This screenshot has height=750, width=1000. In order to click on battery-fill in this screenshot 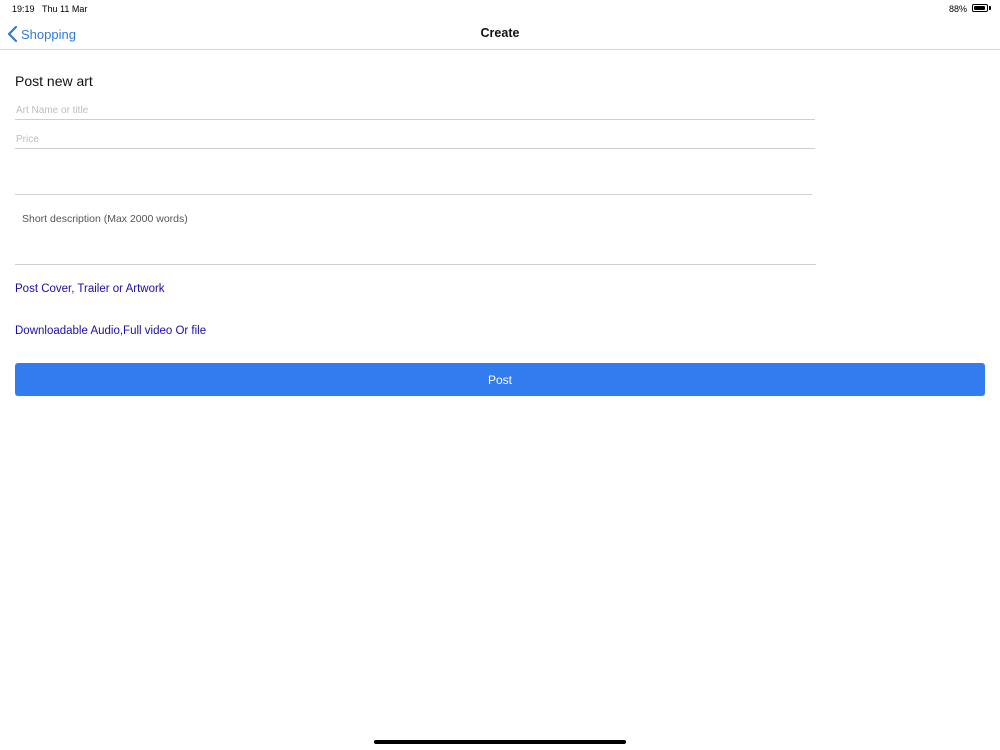, I will do `click(979, 8)`.